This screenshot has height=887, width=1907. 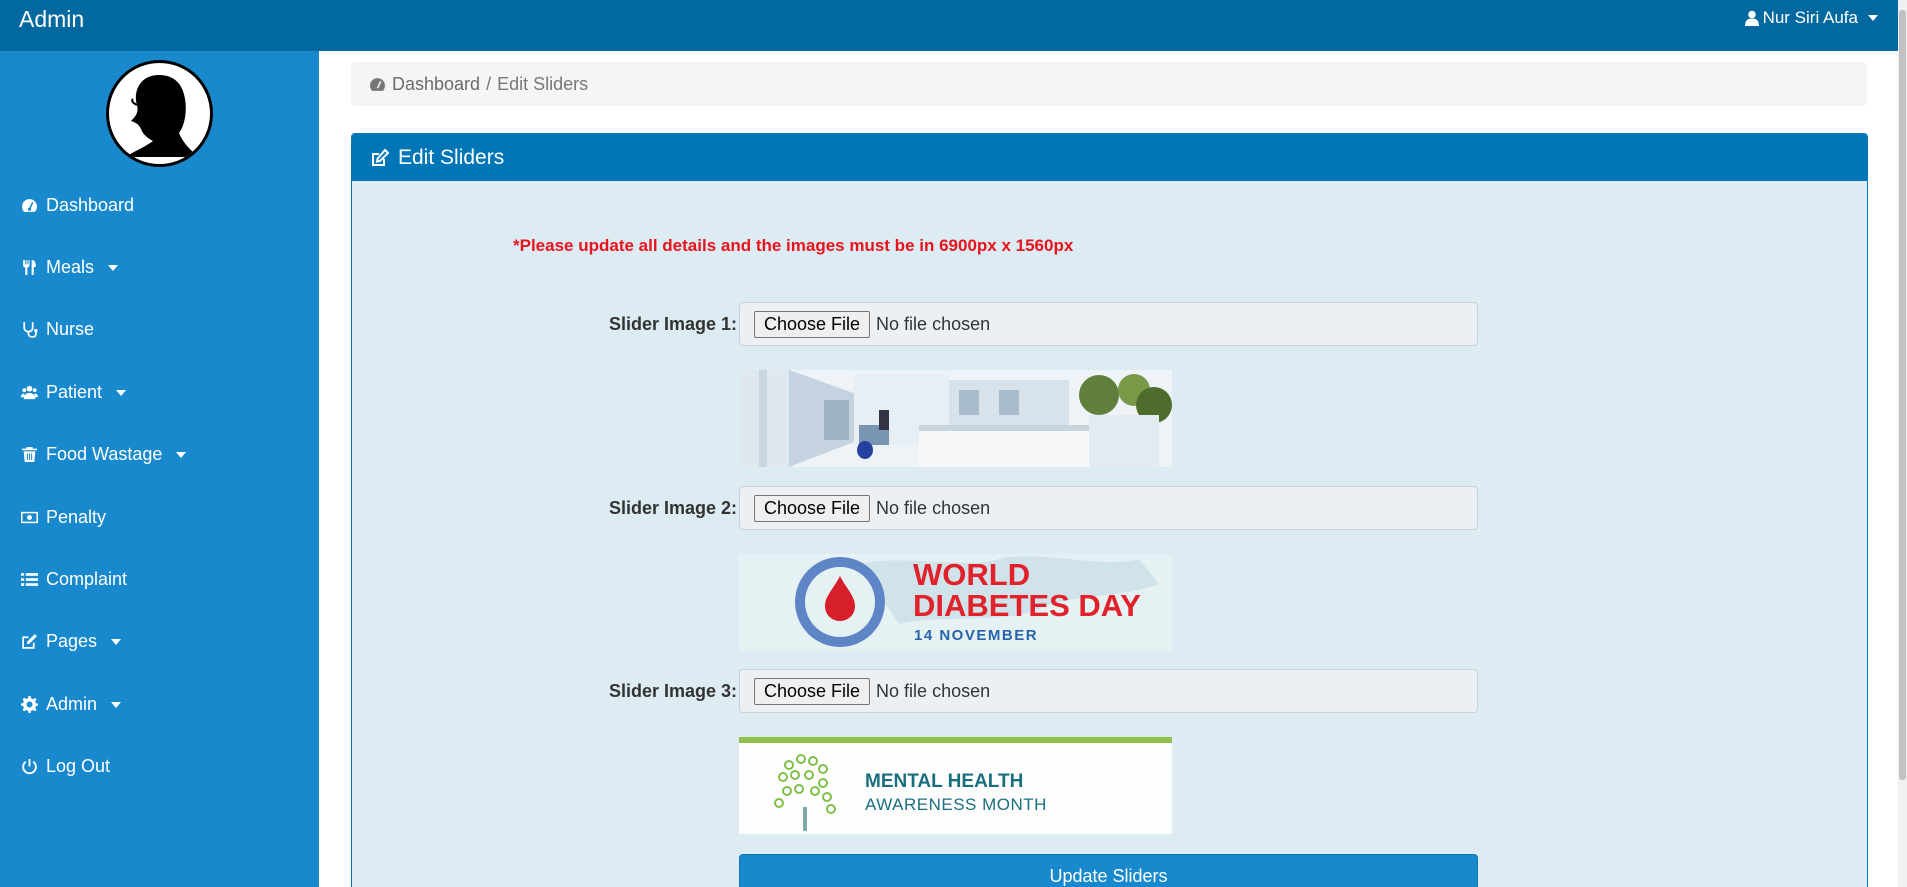 What do you see at coordinates (29, 267) in the screenshot?
I see `cutlery-icon` at bounding box center [29, 267].